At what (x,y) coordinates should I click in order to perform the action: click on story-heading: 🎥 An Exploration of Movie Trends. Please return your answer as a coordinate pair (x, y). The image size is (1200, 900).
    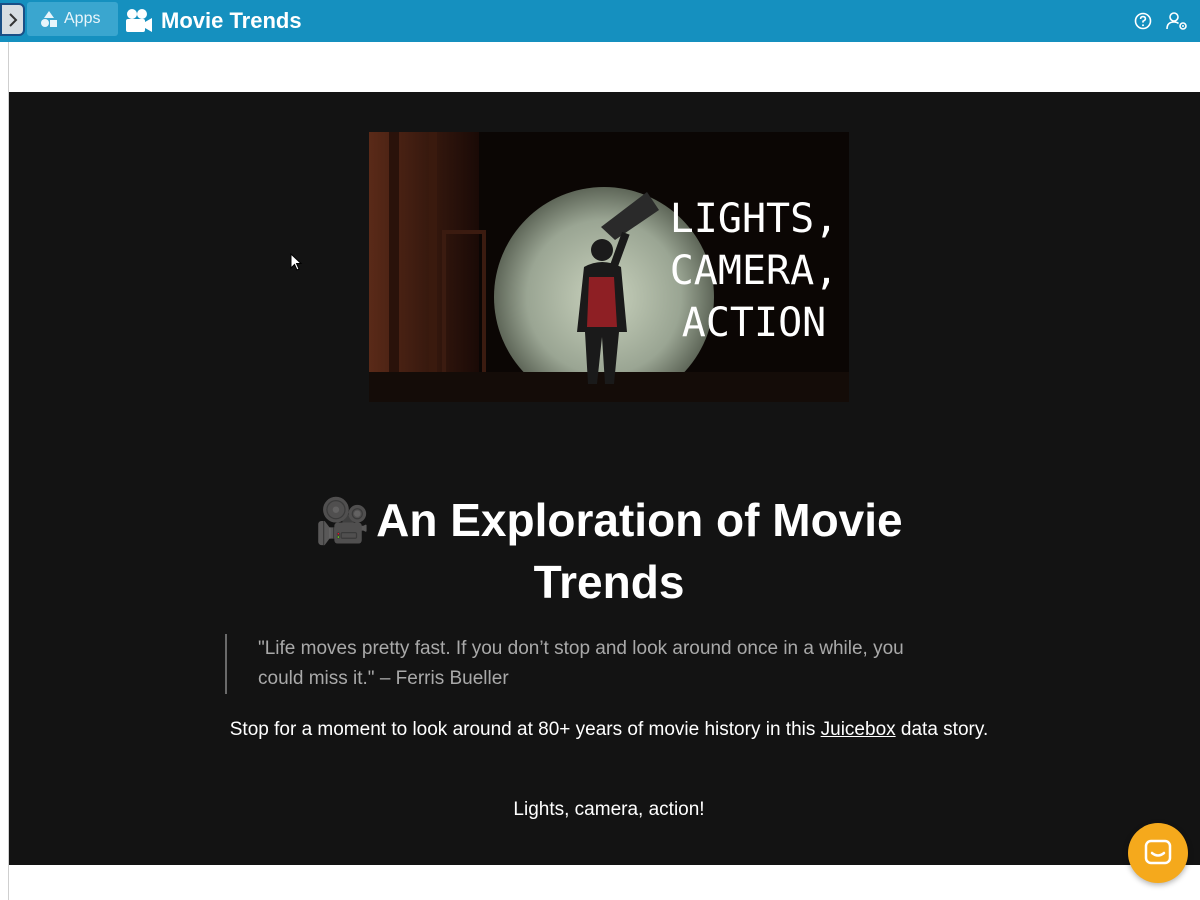
    Looking at the image, I should click on (609, 551).